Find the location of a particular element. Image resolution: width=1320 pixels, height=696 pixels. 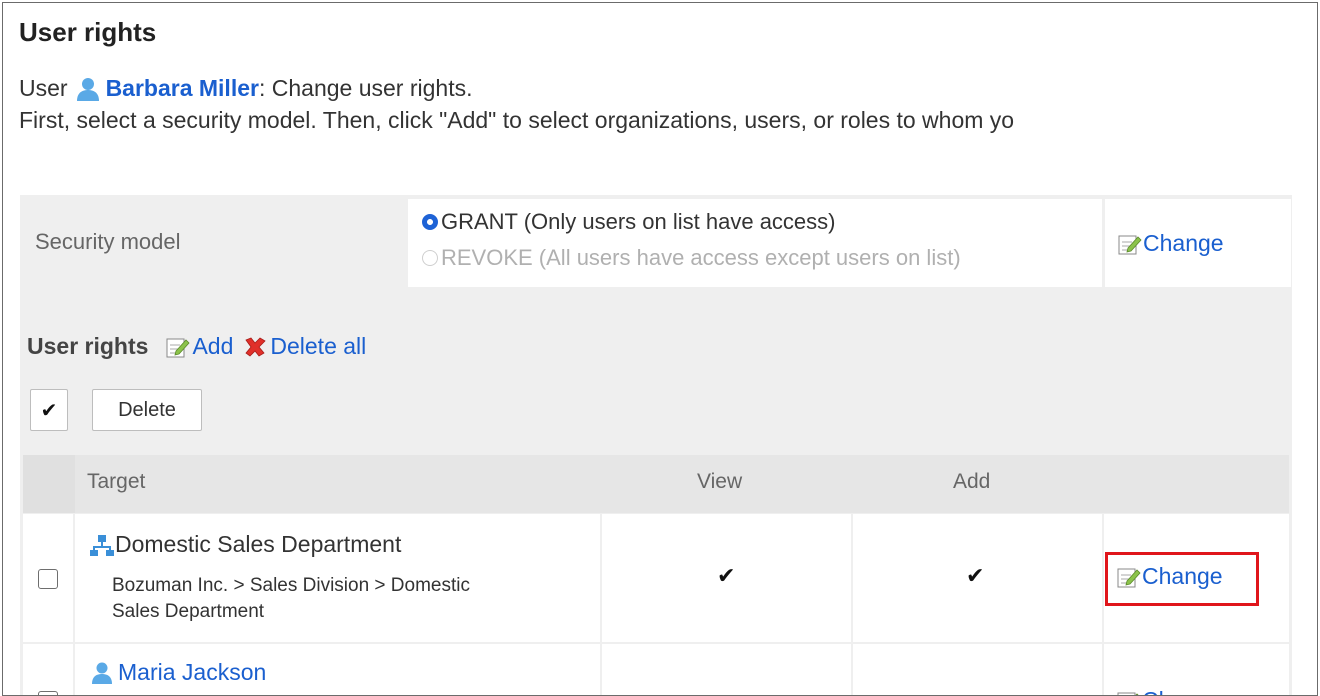

add-link: Add is located at coordinates (199, 346).